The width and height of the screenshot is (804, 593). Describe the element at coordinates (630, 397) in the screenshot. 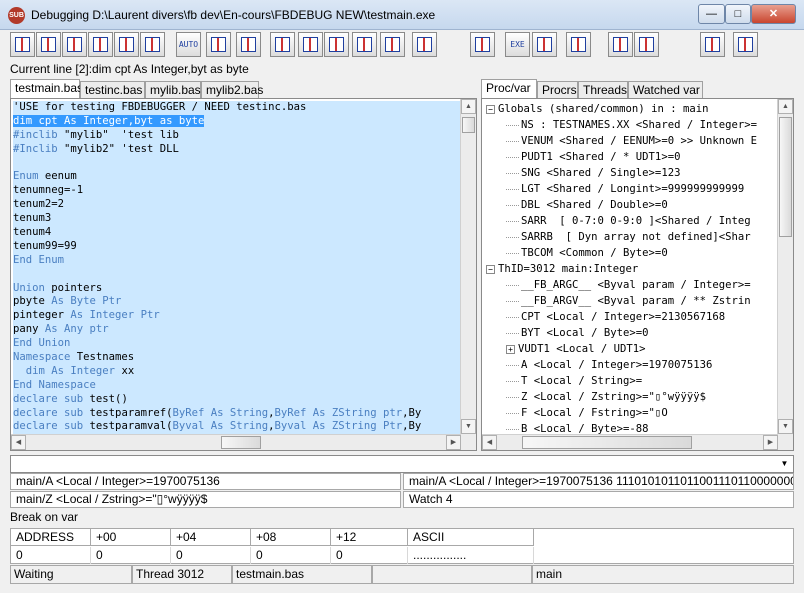

I see `tree-node: Z <Local / Zstring>="▯°wÿÿÿÿ$` at that location.